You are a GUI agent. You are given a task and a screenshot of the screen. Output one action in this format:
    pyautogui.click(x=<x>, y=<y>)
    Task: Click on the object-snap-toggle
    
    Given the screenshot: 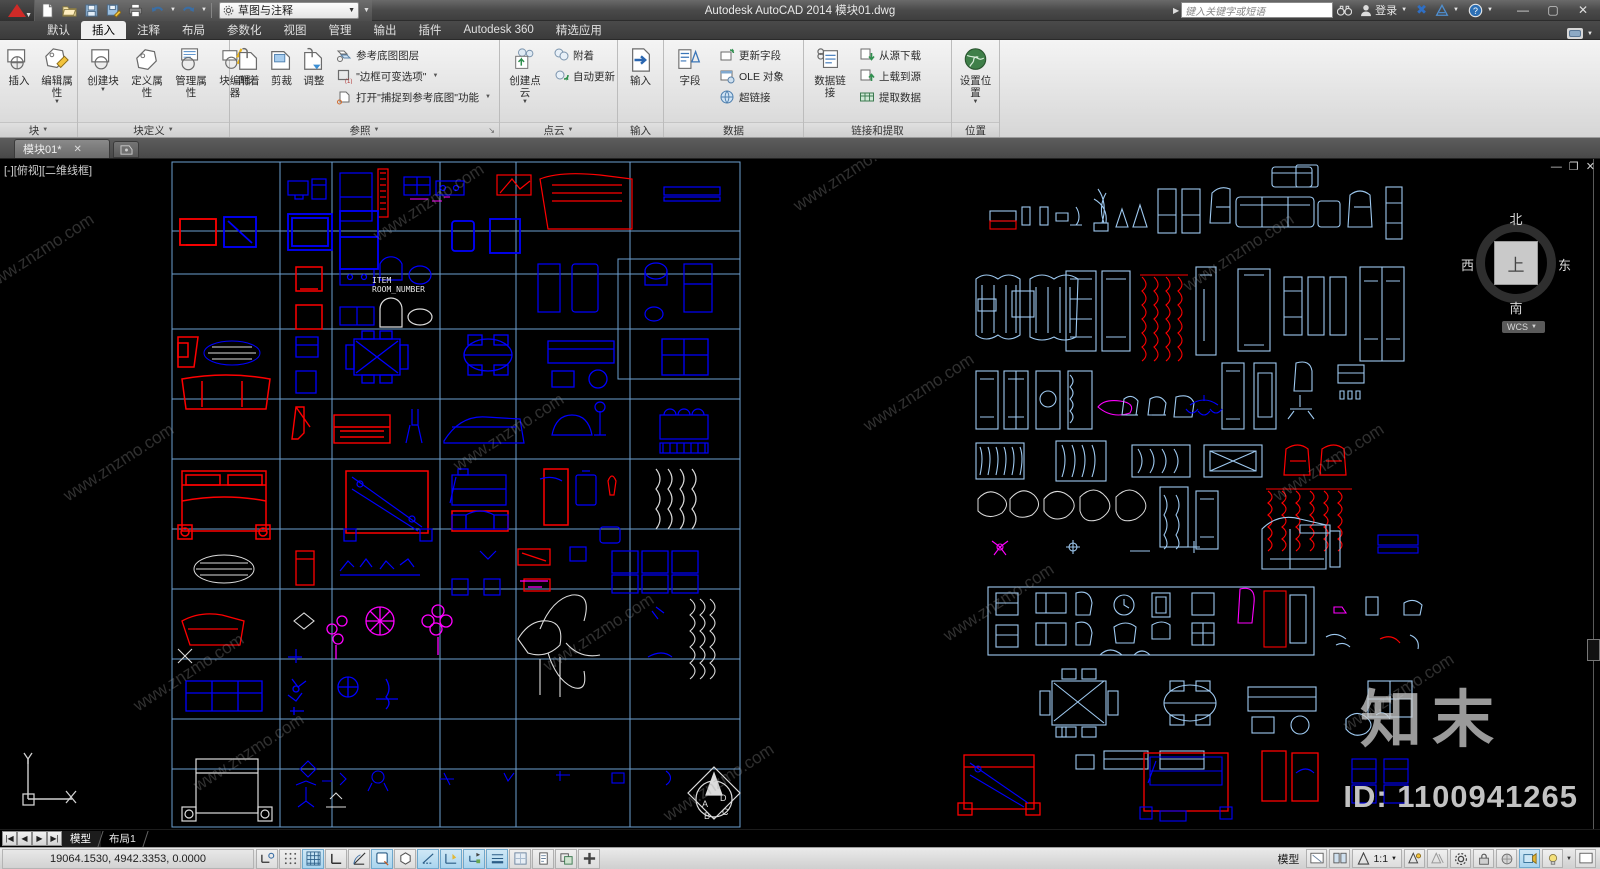 What is the action you would take?
    pyautogui.click(x=382, y=858)
    